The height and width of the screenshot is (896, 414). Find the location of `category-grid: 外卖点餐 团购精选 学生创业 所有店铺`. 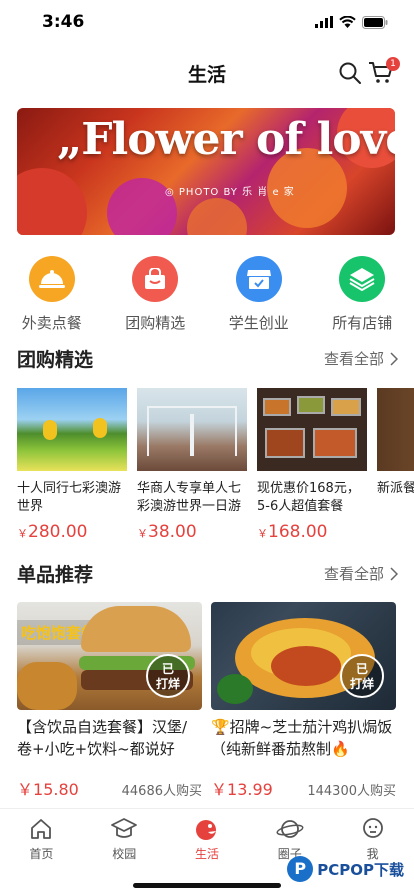

category-grid: 外卖点餐 团购精选 学生创业 所有店铺 is located at coordinates (207, 294).